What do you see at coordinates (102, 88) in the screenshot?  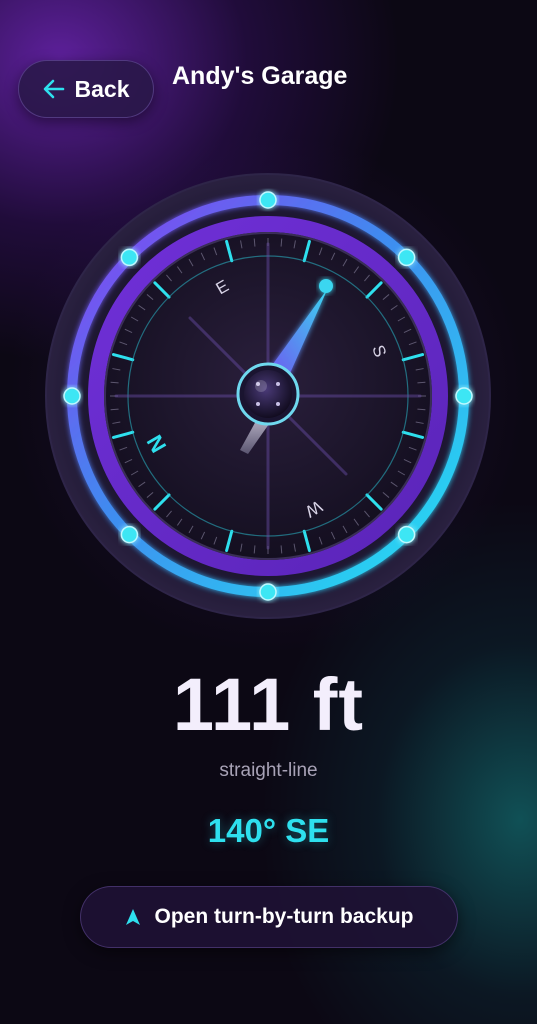 I see `back-label: Back` at bounding box center [102, 88].